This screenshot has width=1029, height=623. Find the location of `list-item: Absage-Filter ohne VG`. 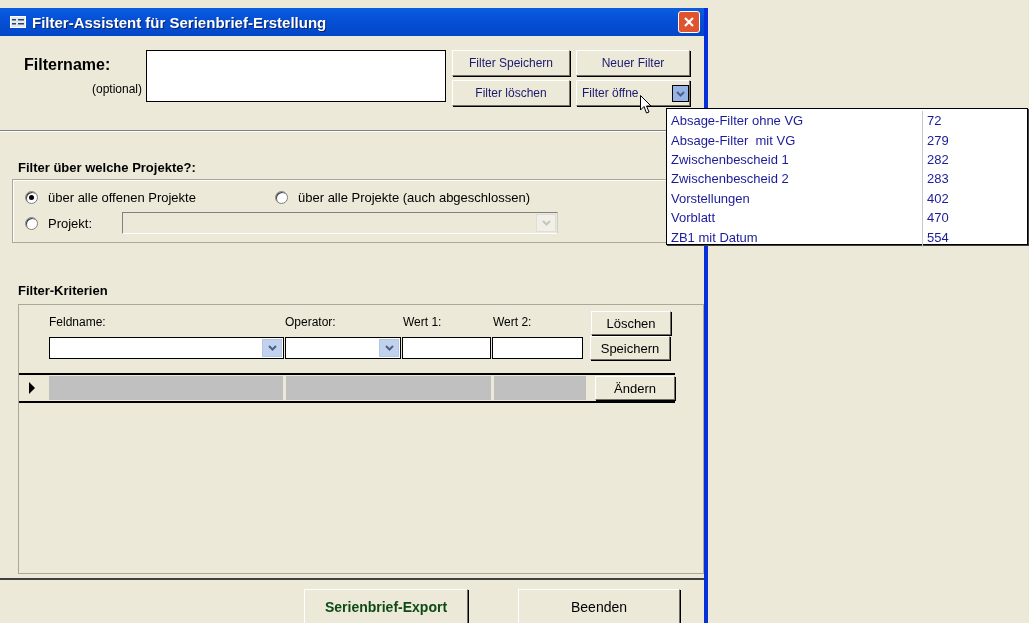

list-item: Absage-Filter ohne VG is located at coordinates (795, 121).